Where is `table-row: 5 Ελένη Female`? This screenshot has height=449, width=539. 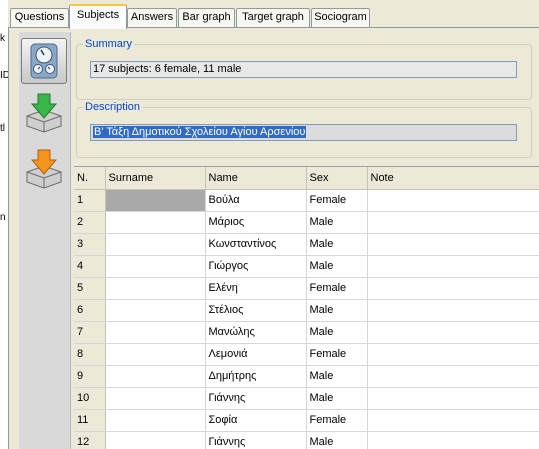 table-row: 5 Ελένη Female is located at coordinates (306, 288).